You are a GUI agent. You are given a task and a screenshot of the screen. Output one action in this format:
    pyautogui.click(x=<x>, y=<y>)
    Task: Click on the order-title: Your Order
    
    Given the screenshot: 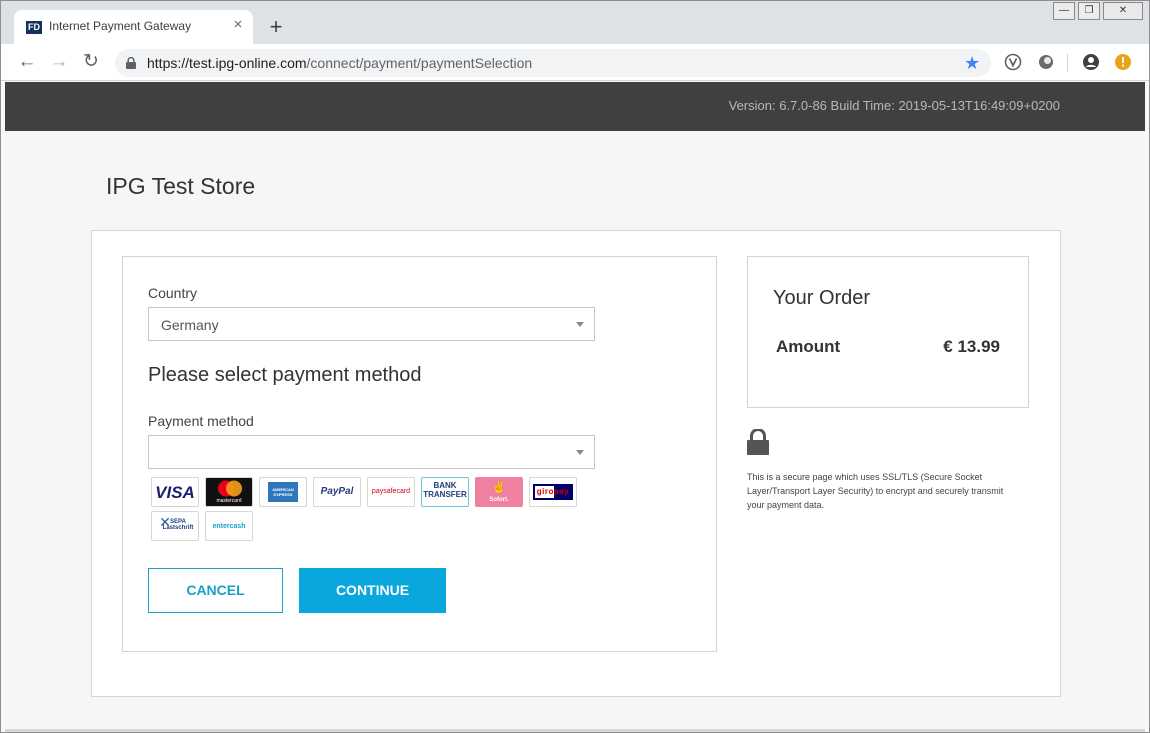 What is the action you would take?
    pyautogui.click(x=822, y=298)
    